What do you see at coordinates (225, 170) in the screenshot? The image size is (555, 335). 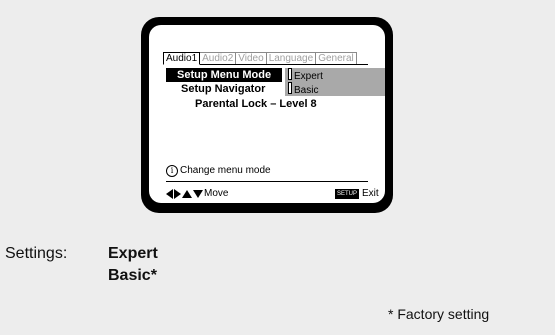 I see `info-text: Change menu mode` at bounding box center [225, 170].